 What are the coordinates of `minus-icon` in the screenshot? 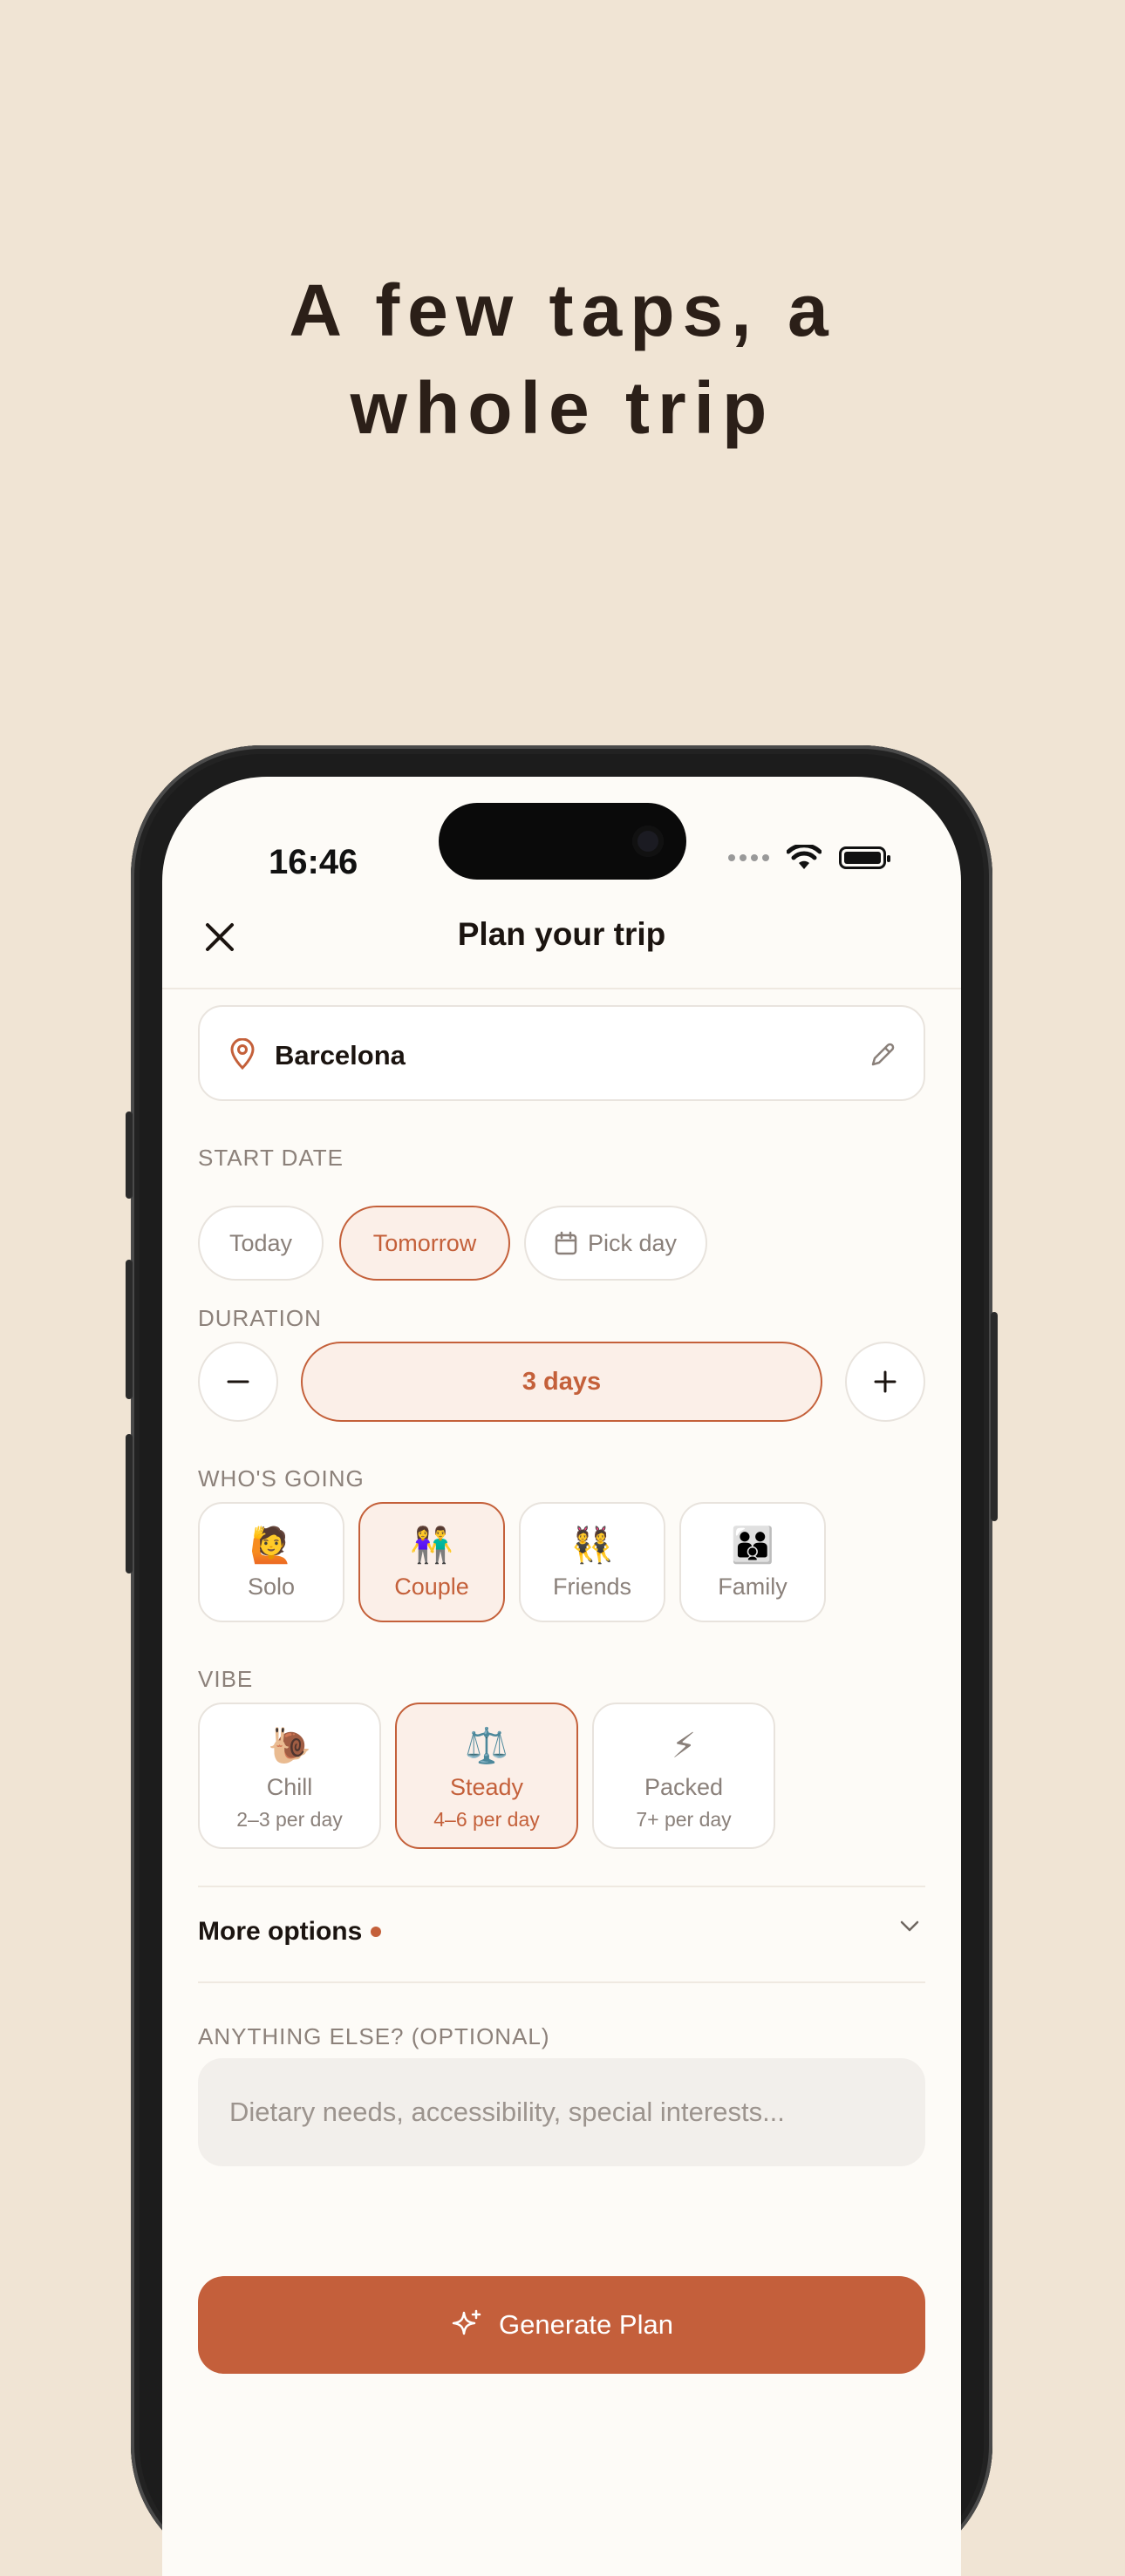 It's located at (238, 1381).